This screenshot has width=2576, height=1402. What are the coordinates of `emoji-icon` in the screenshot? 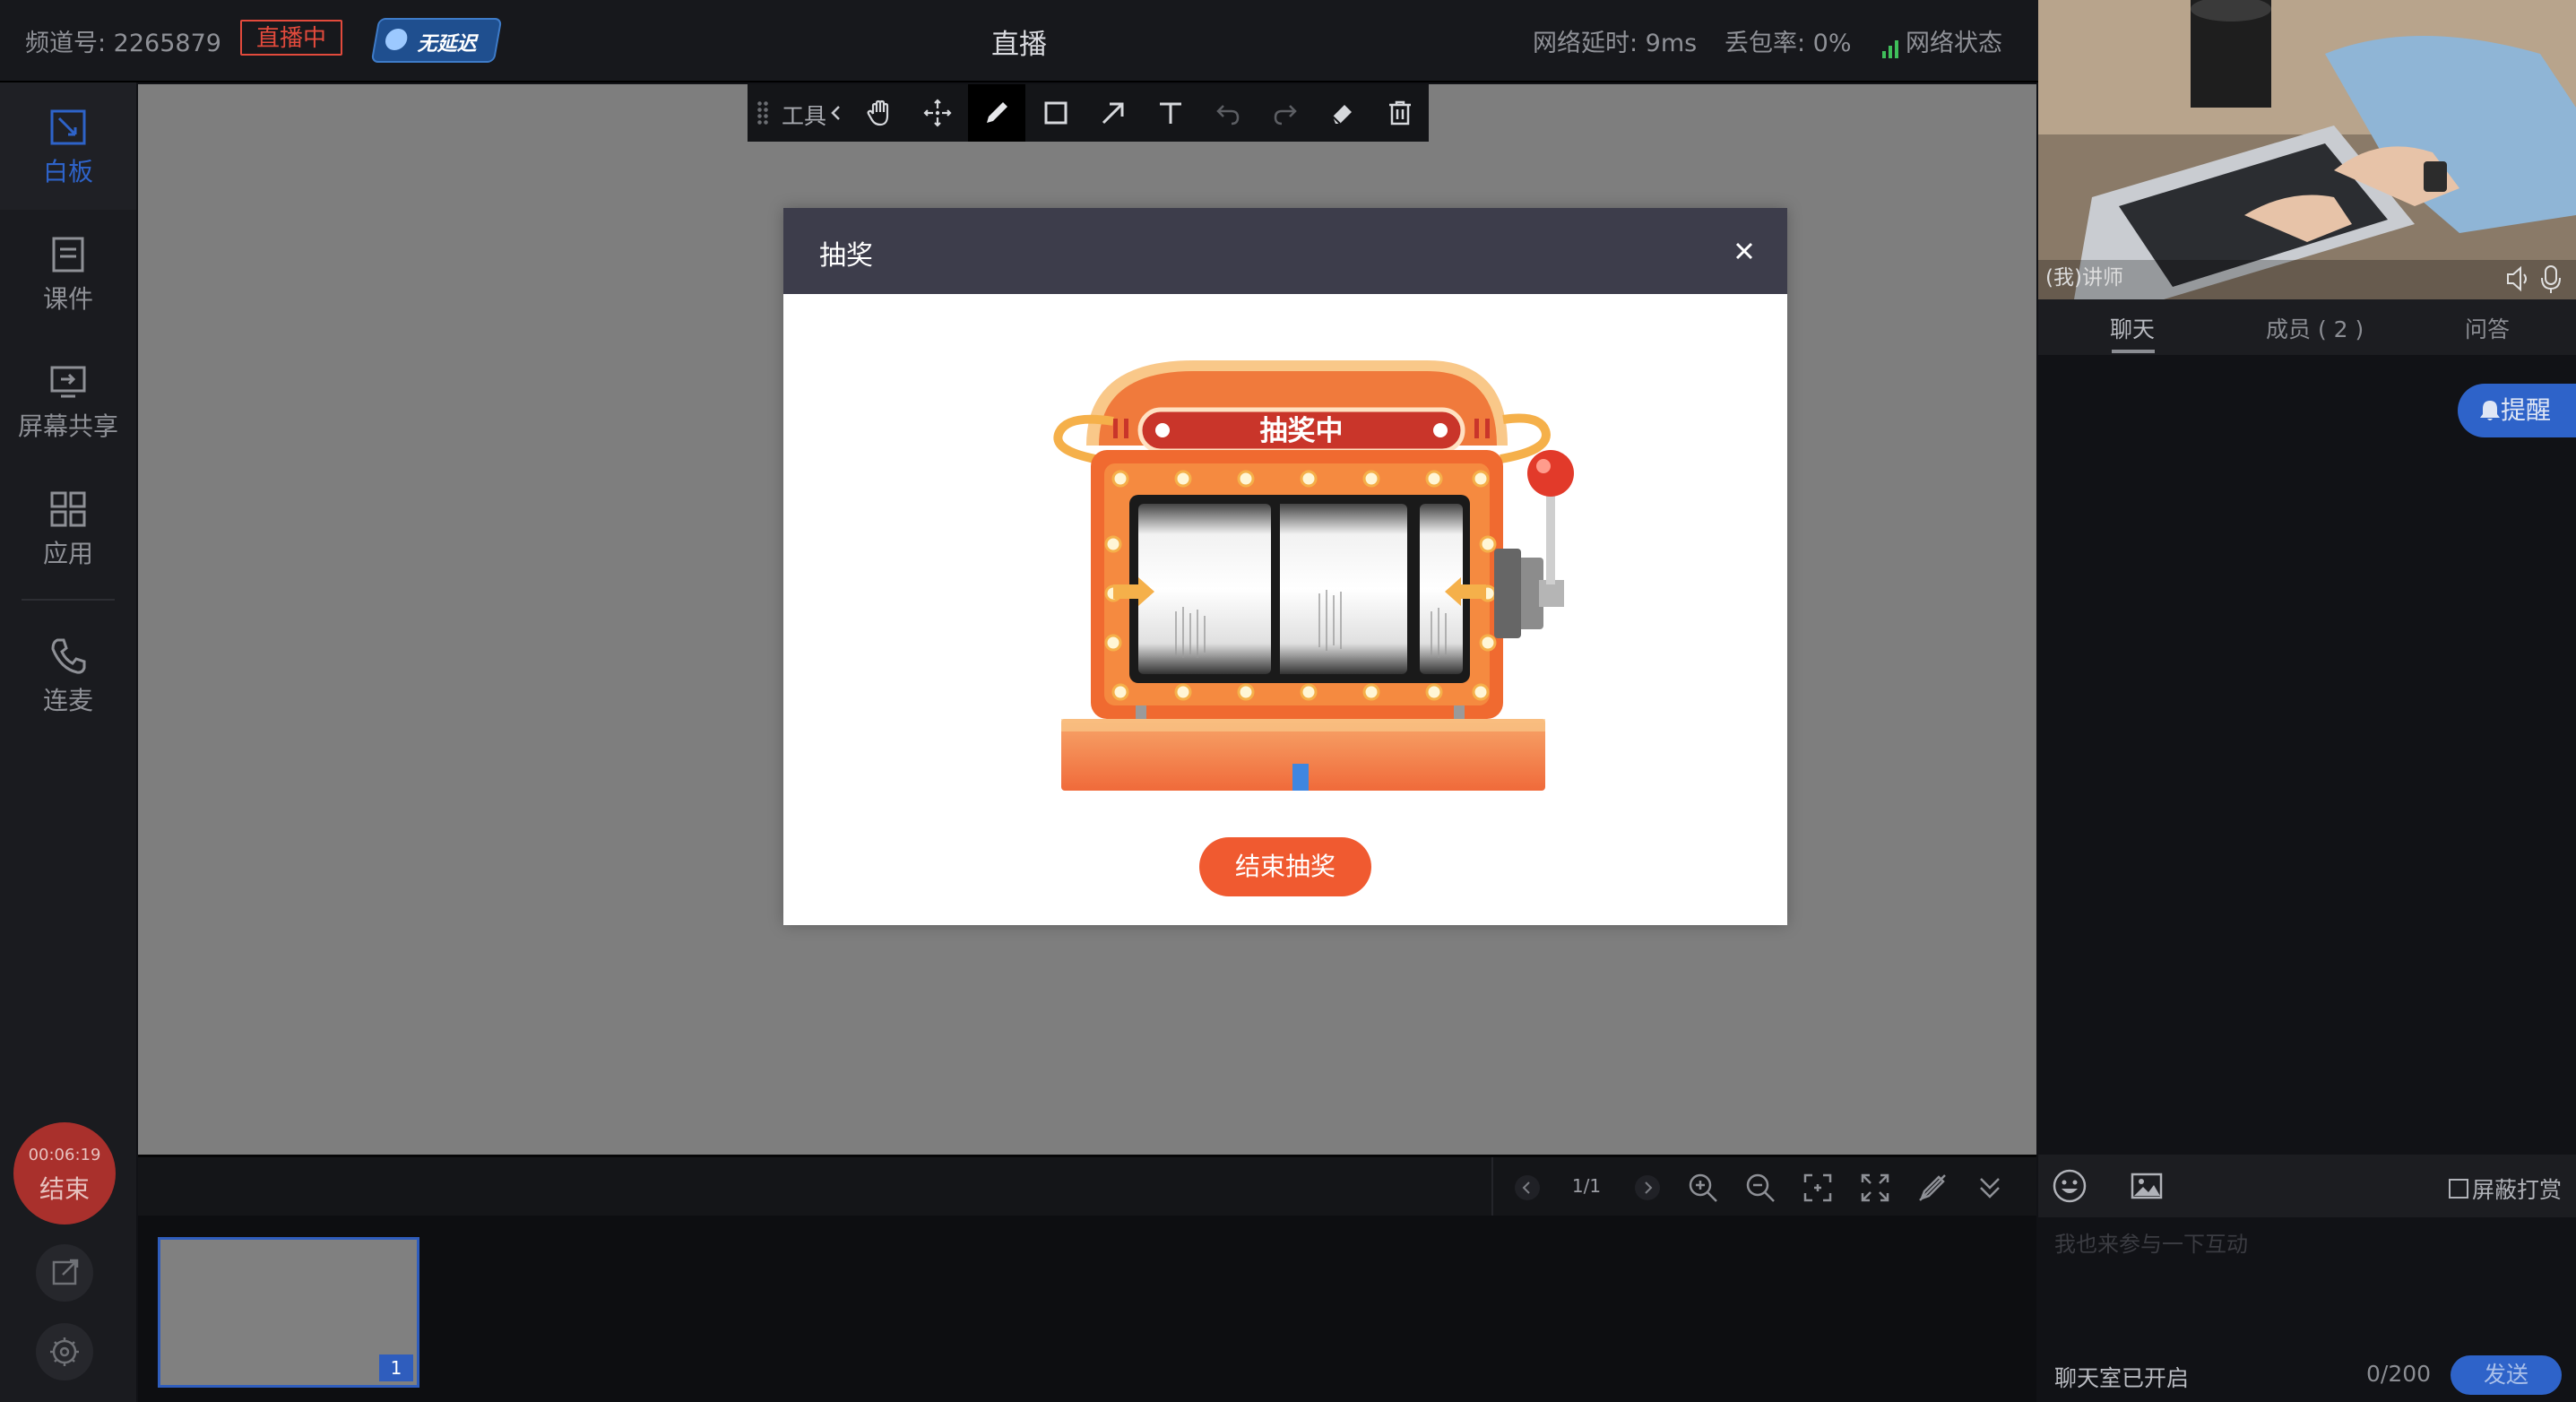 It's located at (2070, 1186).